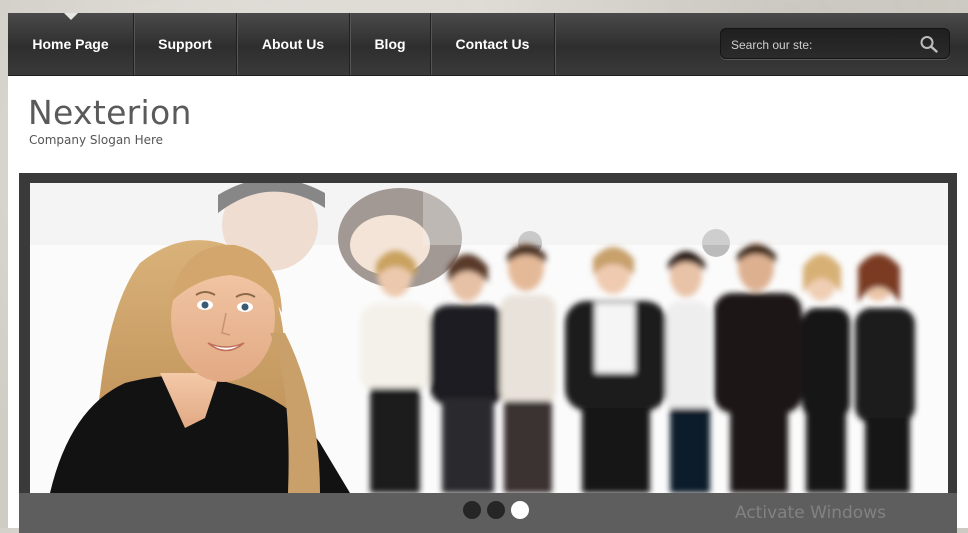  I want to click on activate-windows-watermark: Activate Windows, so click(810, 513).